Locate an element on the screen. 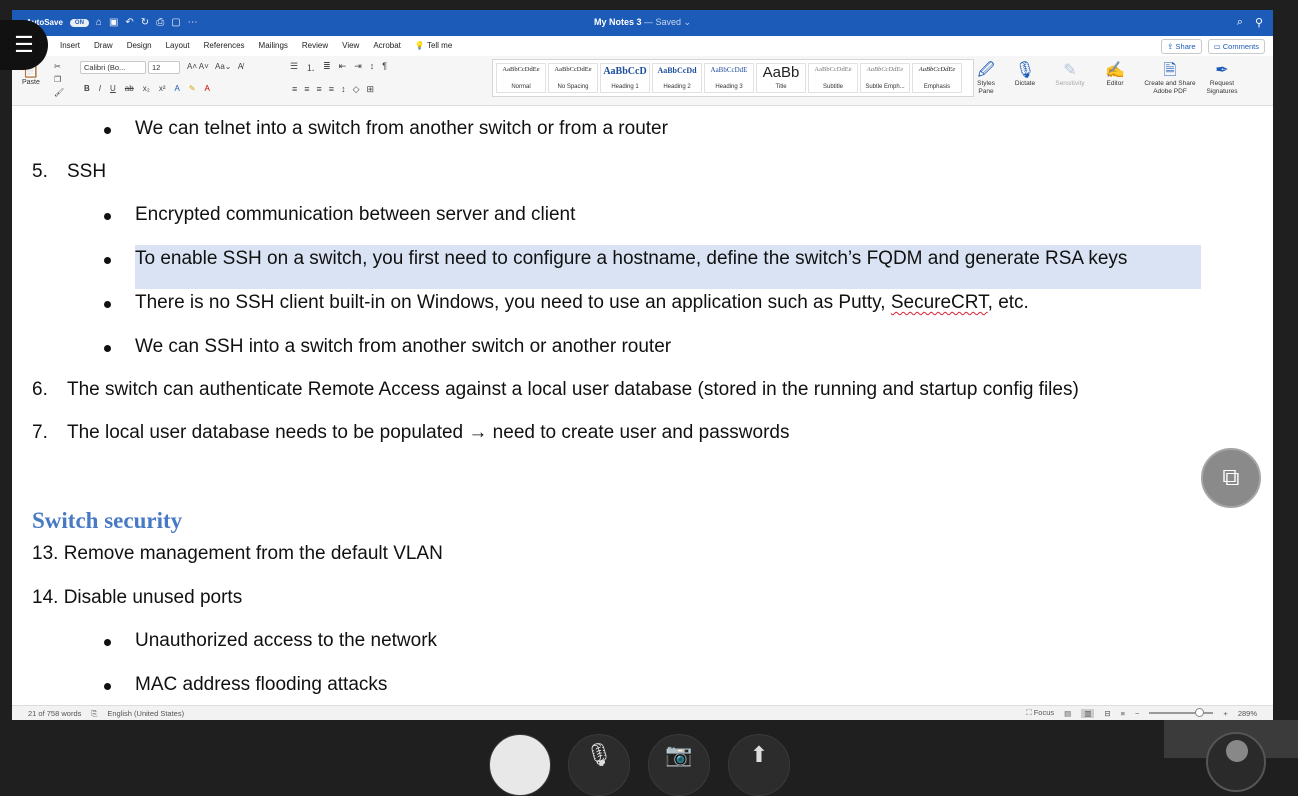 This screenshot has width=1298, height=796. editor-button: ✍ Editor is located at coordinates (1115, 75).